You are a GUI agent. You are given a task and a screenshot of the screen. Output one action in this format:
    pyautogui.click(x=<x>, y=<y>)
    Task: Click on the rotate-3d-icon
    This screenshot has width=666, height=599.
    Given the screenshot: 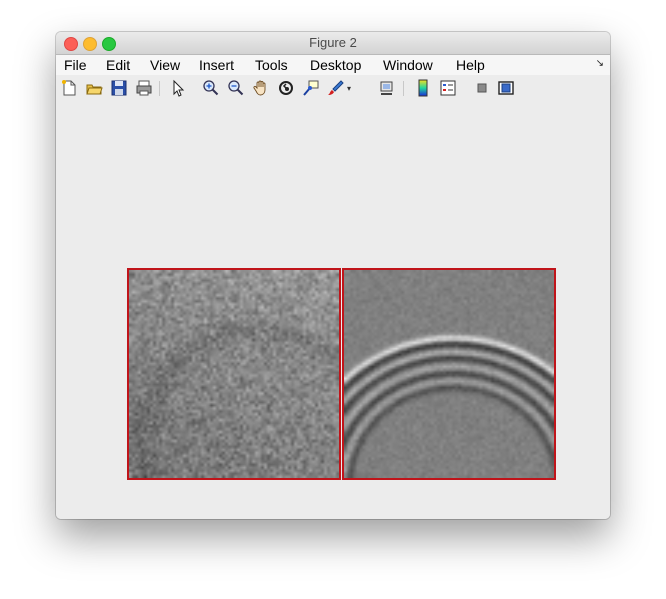 What is the action you would take?
    pyautogui.click(x=286, y=88)
    